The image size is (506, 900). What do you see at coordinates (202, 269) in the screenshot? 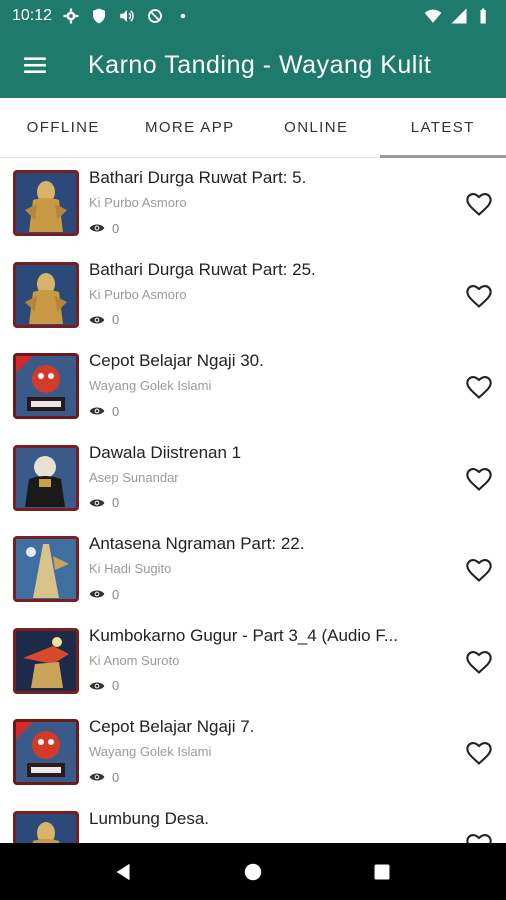
I see `item-title: Bathari Durga Ruwat Part: 25.` at bounding box center [202, 269].